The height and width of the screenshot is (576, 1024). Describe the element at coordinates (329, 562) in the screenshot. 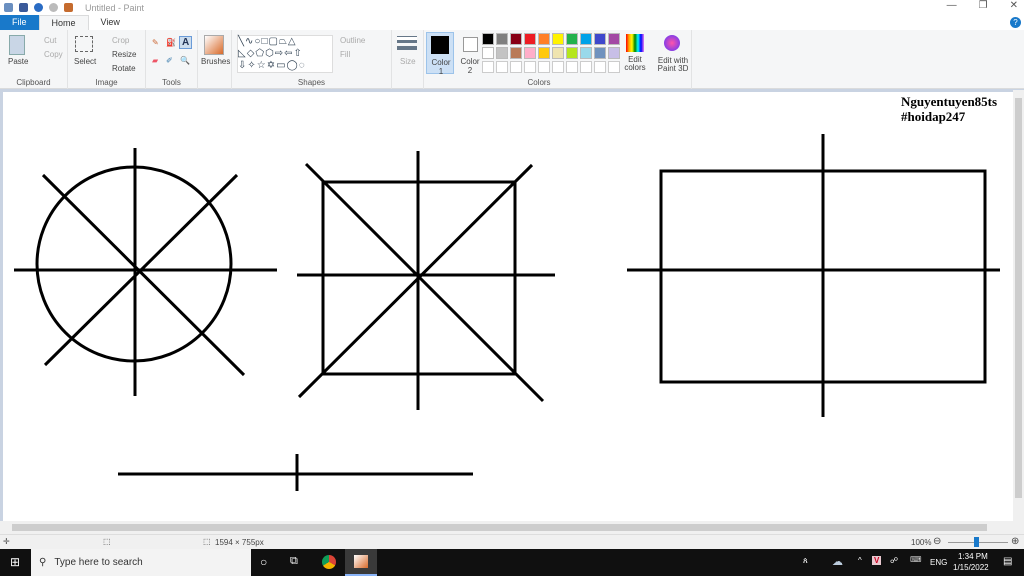

I see `chrome-icon` at that location.